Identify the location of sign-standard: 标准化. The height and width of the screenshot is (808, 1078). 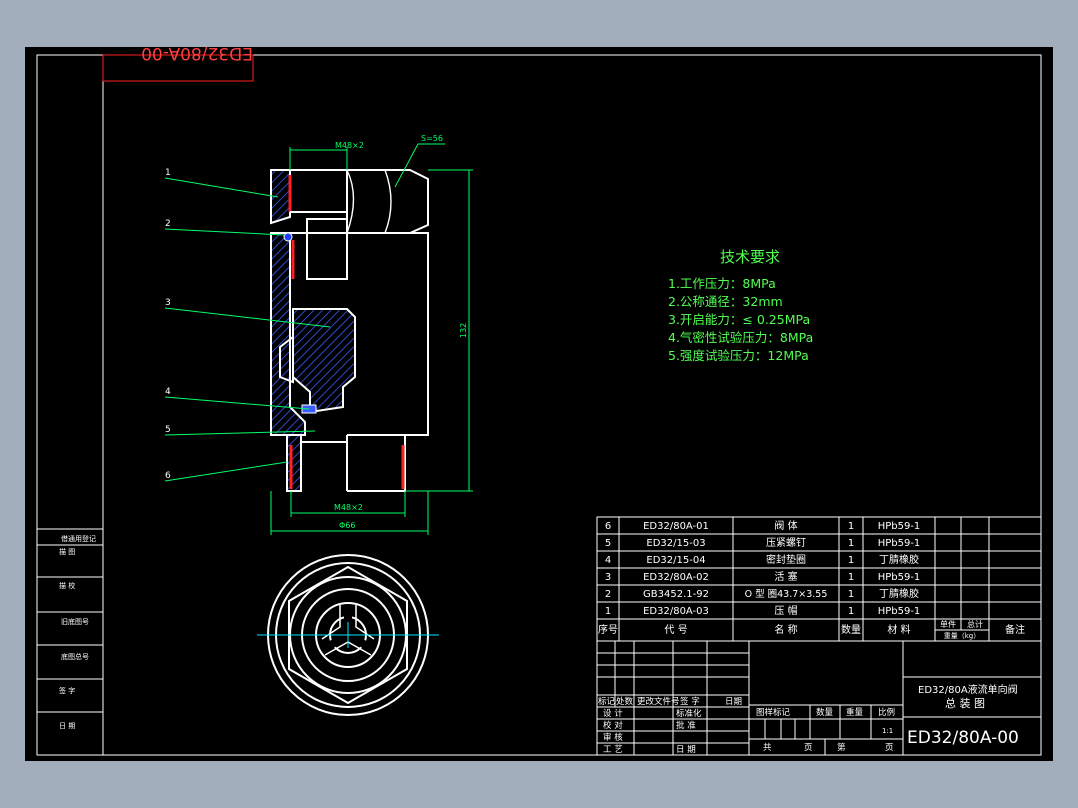
(689, 713).